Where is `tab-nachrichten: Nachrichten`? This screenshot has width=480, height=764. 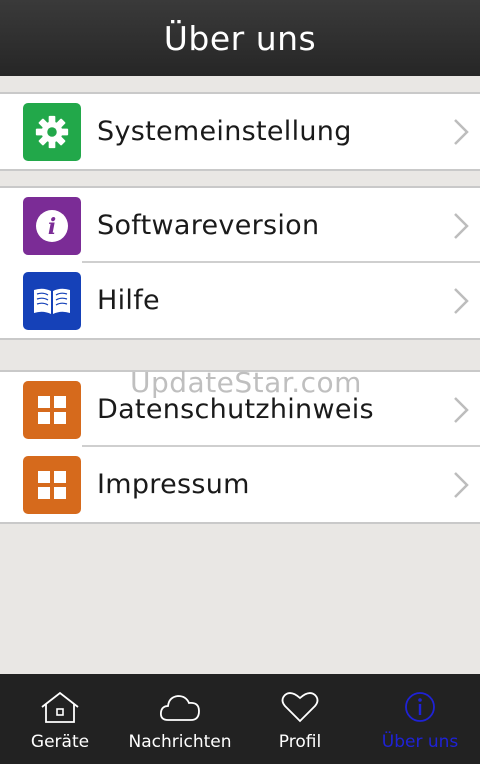
tab-nachrichten: Nachrichten is located at coordinates (180, 719).